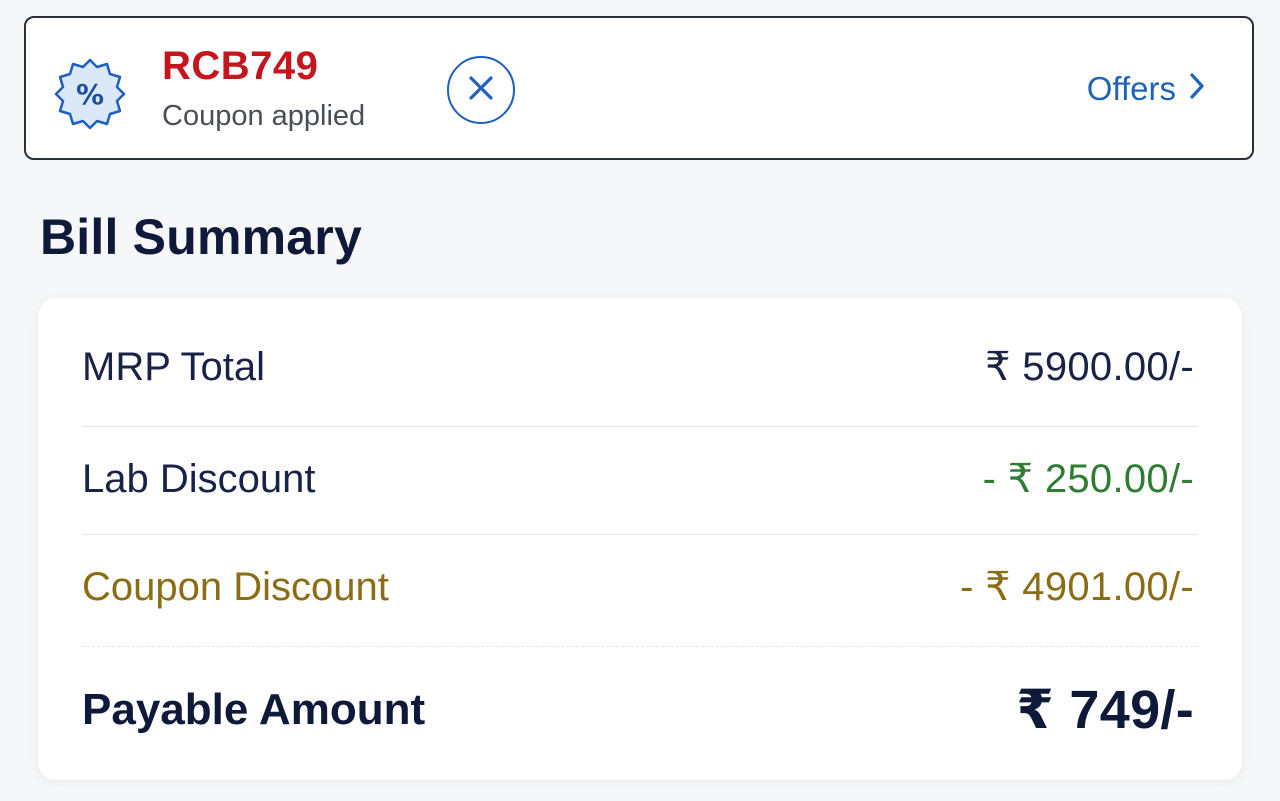 The image size is (1280, 801). Describe the element at coordinates (638, 479) in the screenshot. I see `lab-discount-row: Lab Discount - ₹ 250.00/-` at that location.